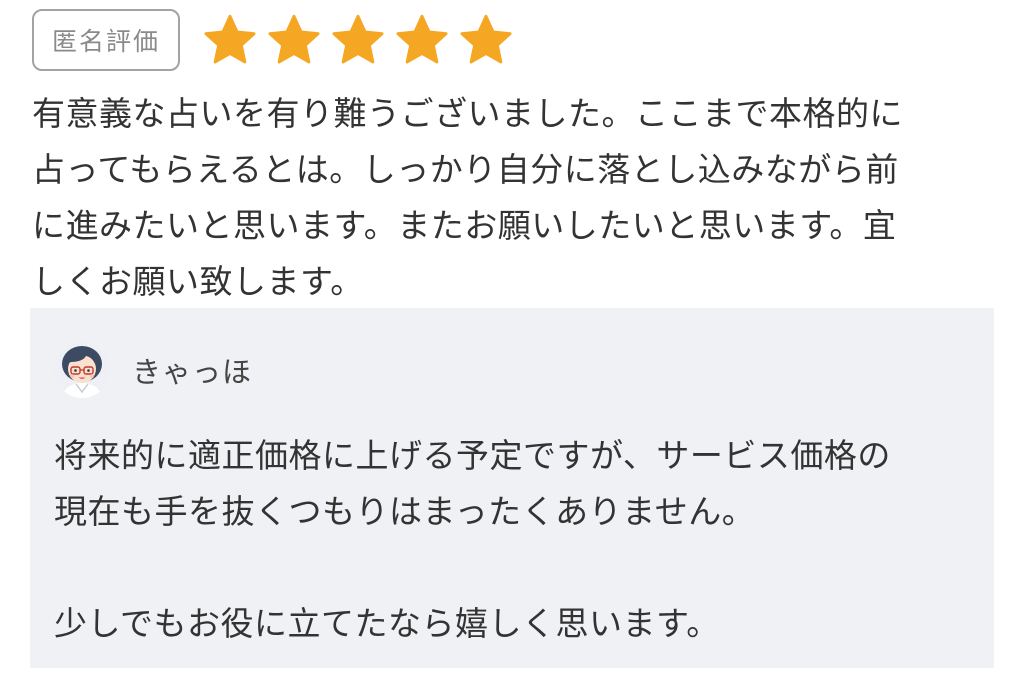 This screenshot has height=676, width=1024. I want to click on star-rating, so click(358, 40).